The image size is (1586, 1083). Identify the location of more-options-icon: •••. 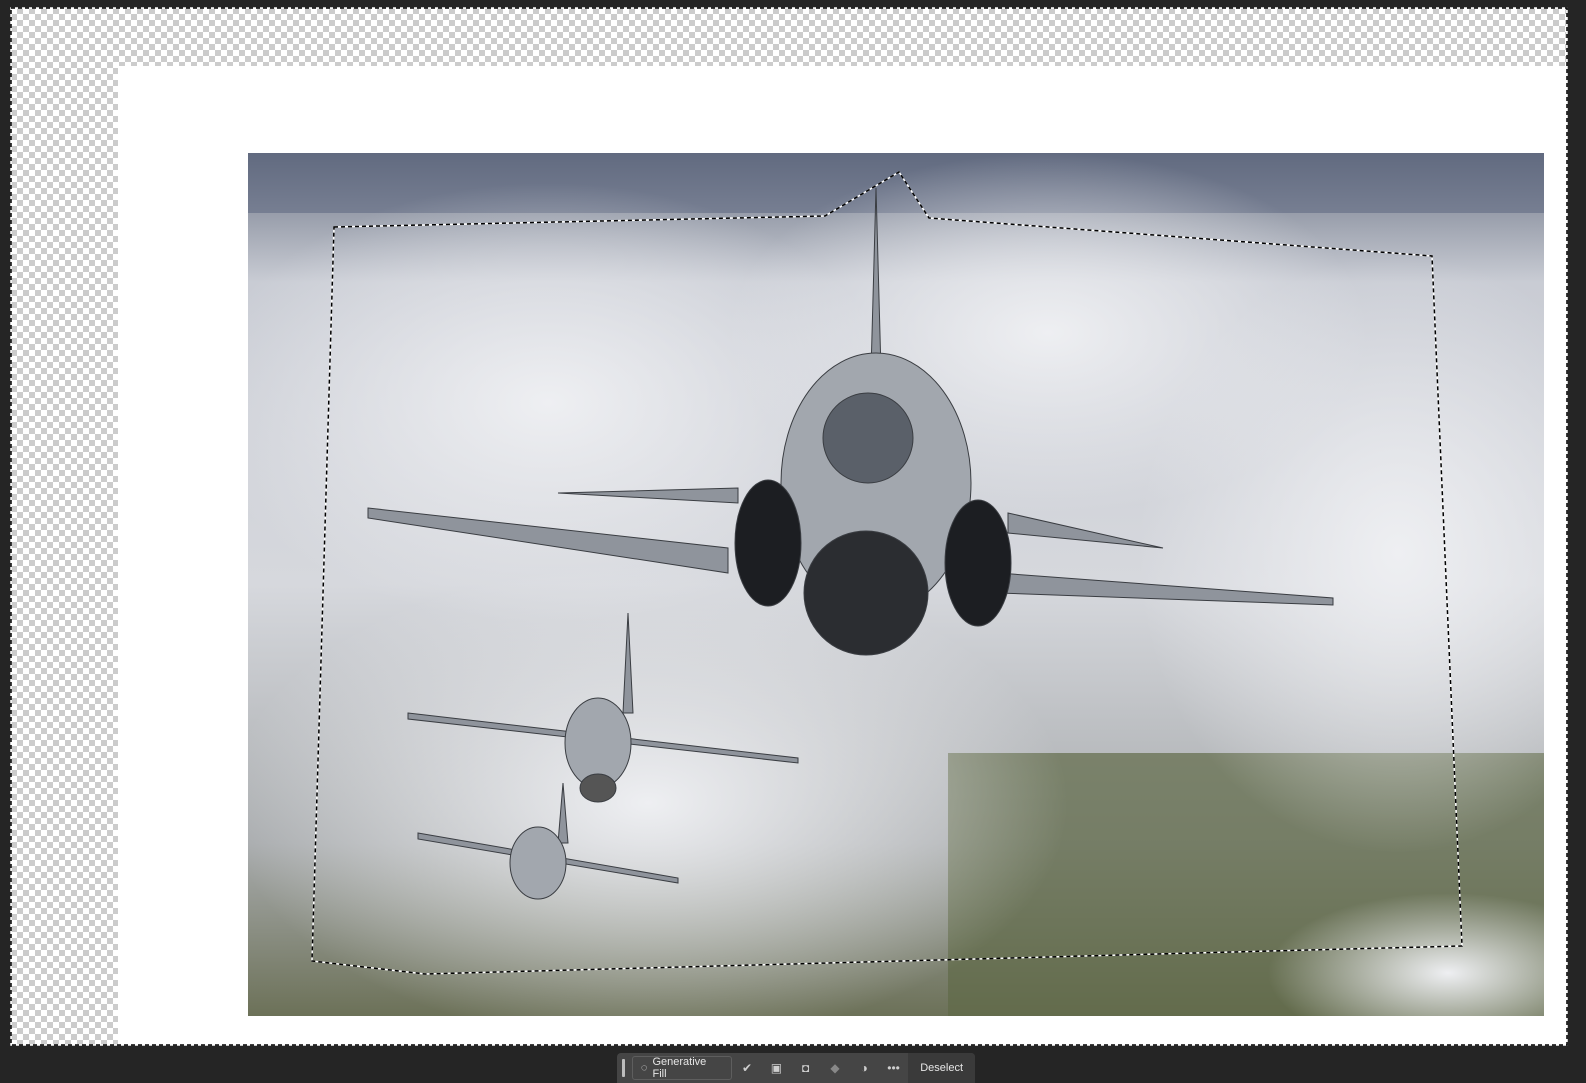
(893, 1068).